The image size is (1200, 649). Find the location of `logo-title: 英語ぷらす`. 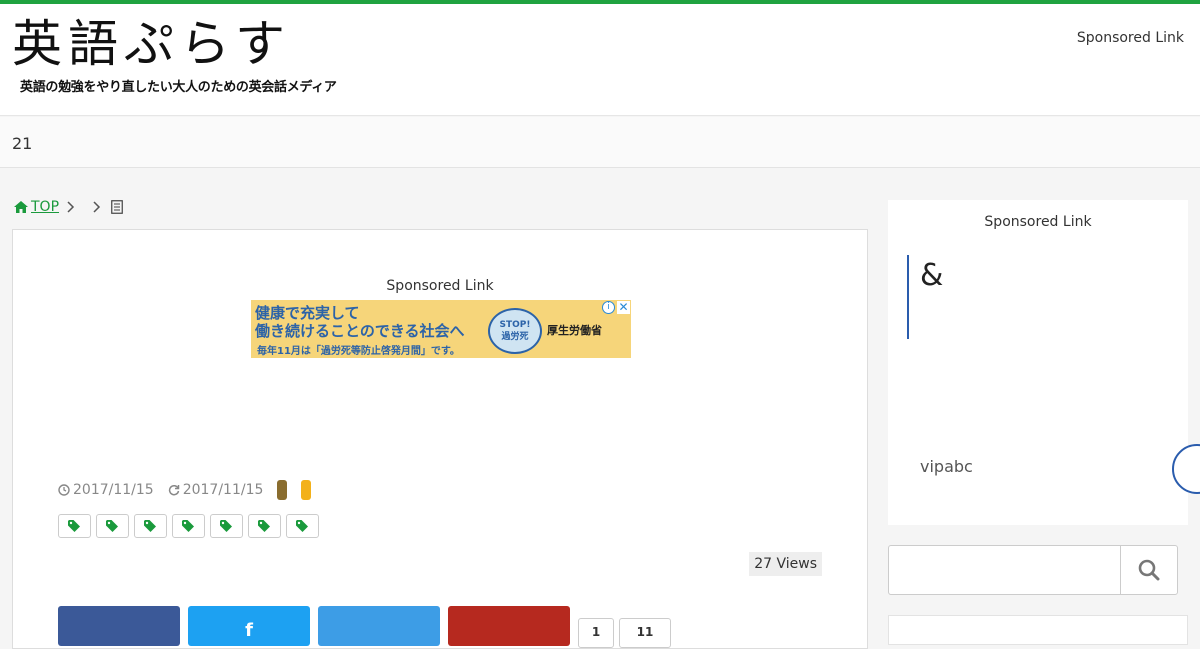

logo-title: 英語ぷらす is located at coordinates (151, 44).